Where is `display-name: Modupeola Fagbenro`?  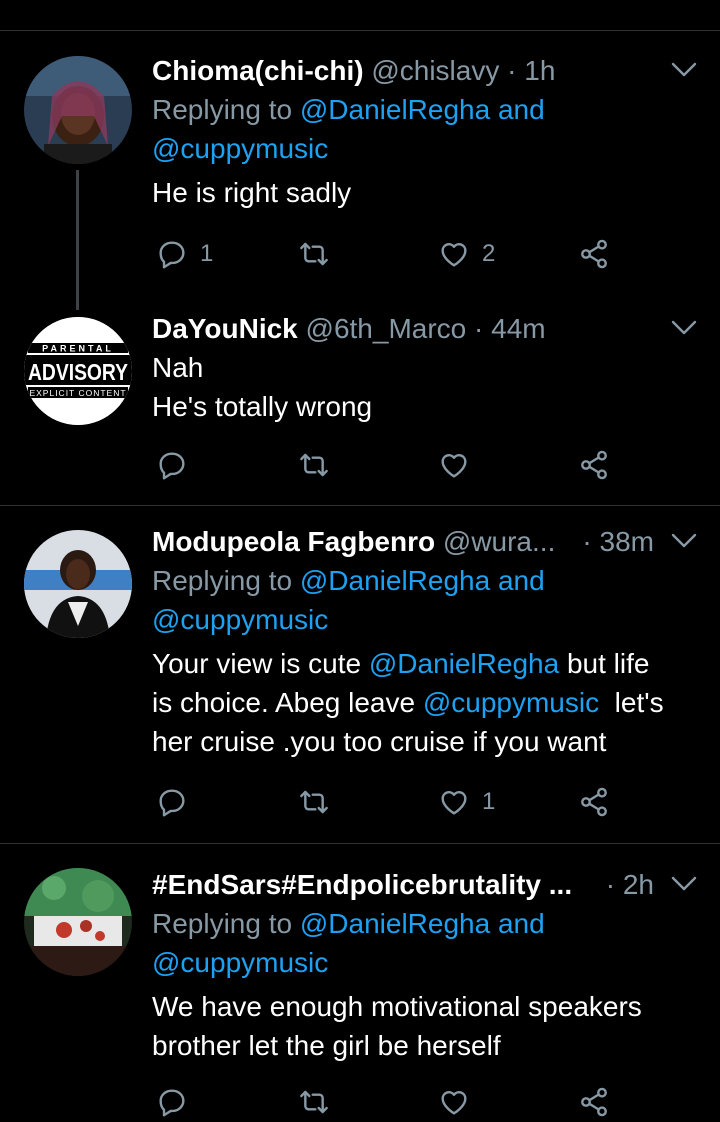 display-name: Modupeola Fagbenro is located at coordinates (293, 541).